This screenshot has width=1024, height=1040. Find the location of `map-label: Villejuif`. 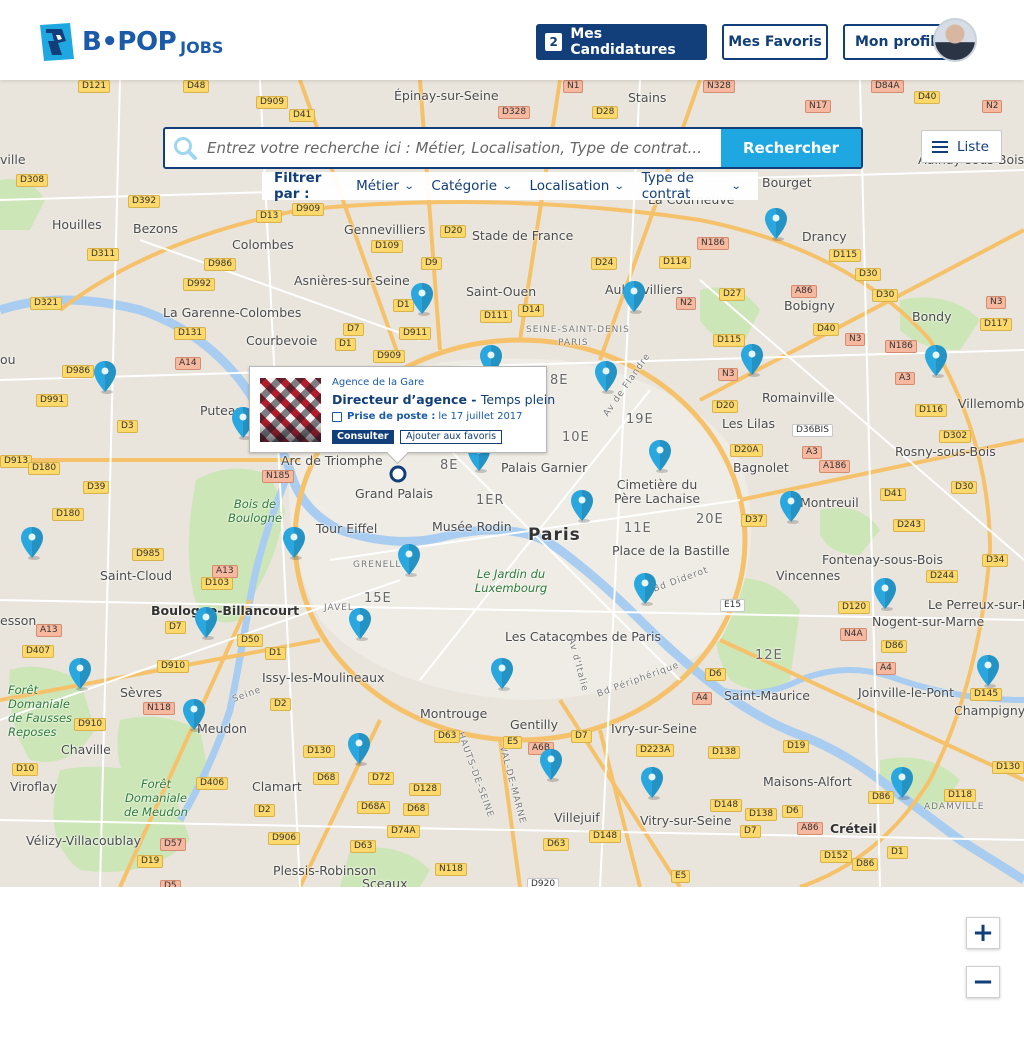

map-label: Villejuif is located at coordinates (577, 817).